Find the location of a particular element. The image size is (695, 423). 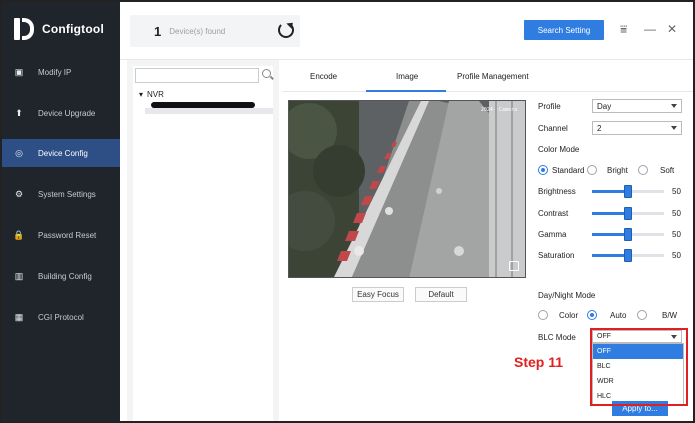

sidebar-item-password-reset: 🔒 Password Reset is located at coordinates (61, 235).